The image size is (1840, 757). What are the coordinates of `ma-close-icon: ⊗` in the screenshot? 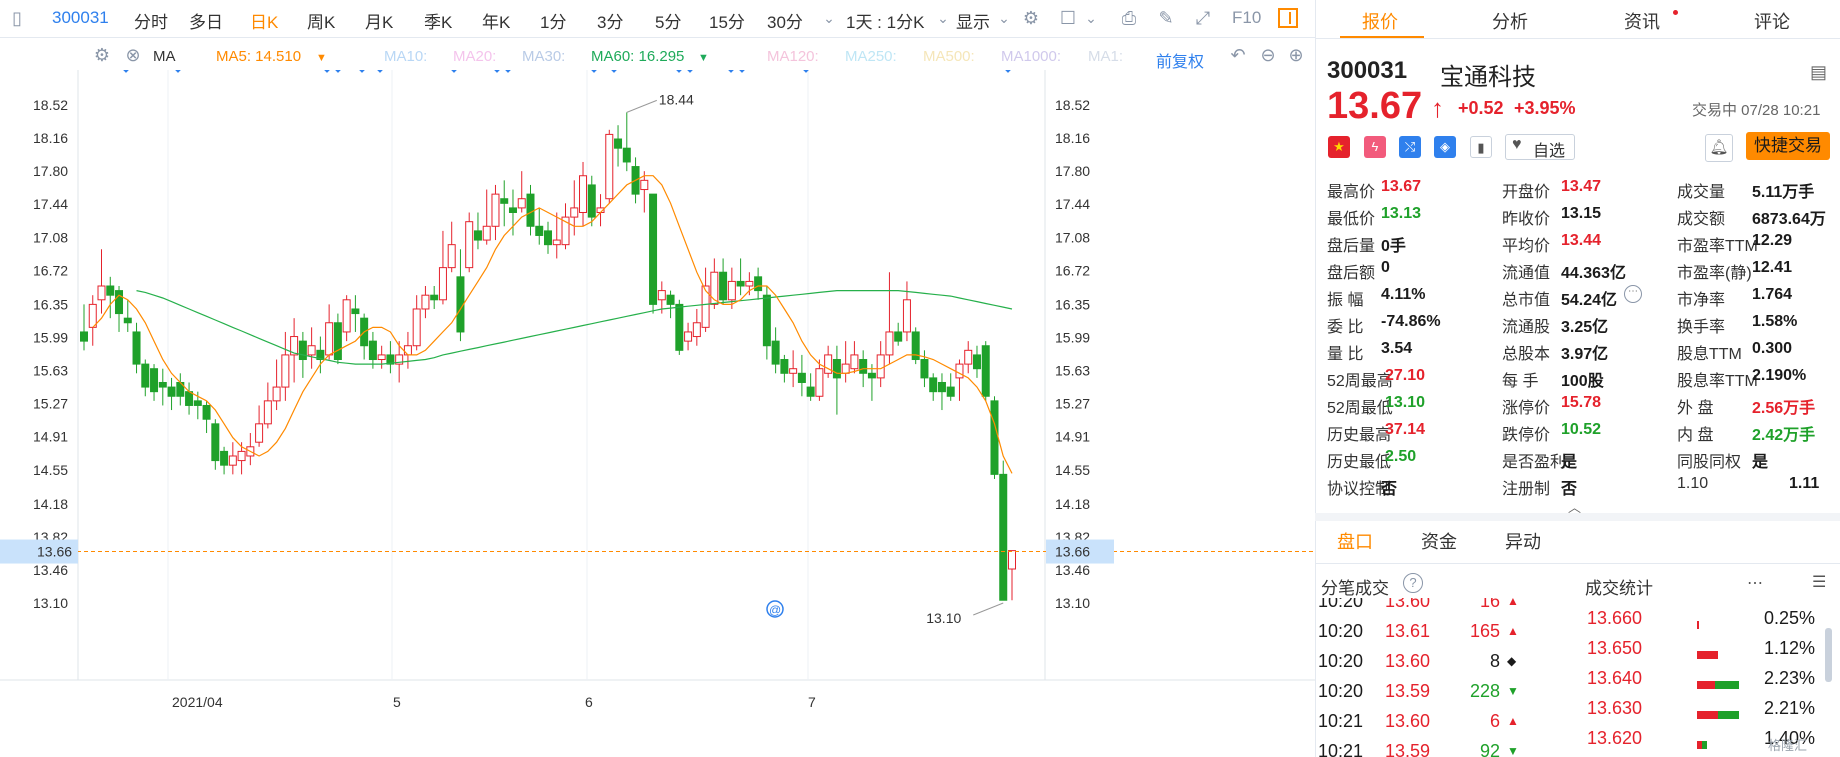 It's located at (133, 55).